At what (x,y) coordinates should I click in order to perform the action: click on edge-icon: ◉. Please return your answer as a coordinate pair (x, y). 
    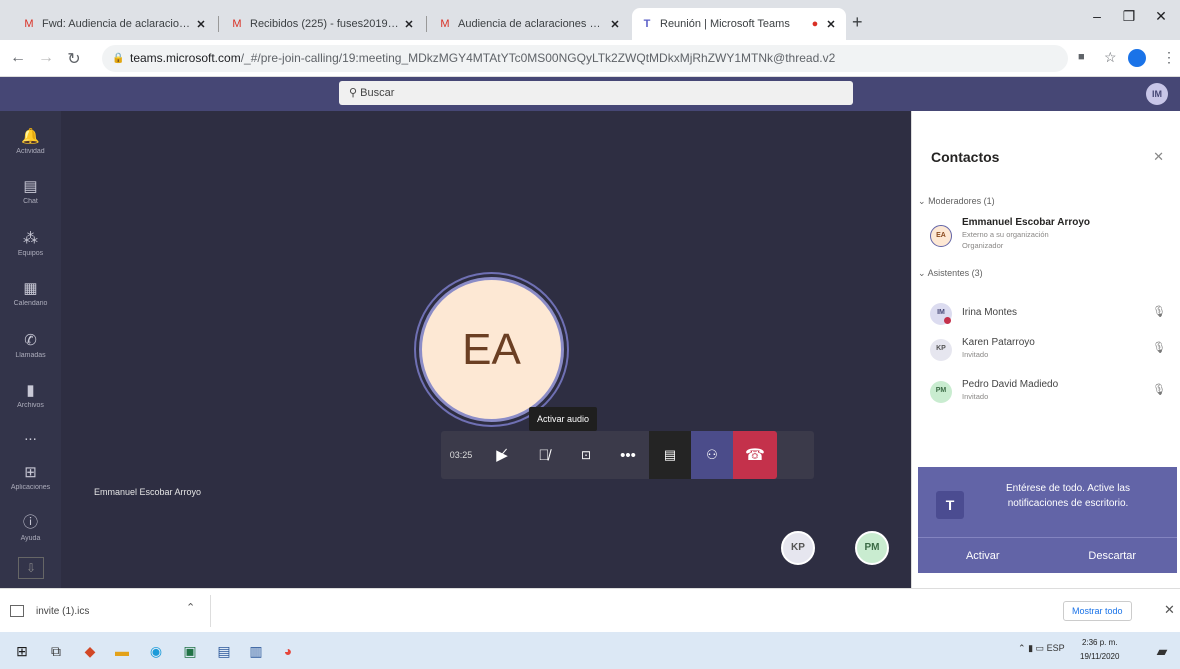
    Looking at the image, I should click on (156, 651).